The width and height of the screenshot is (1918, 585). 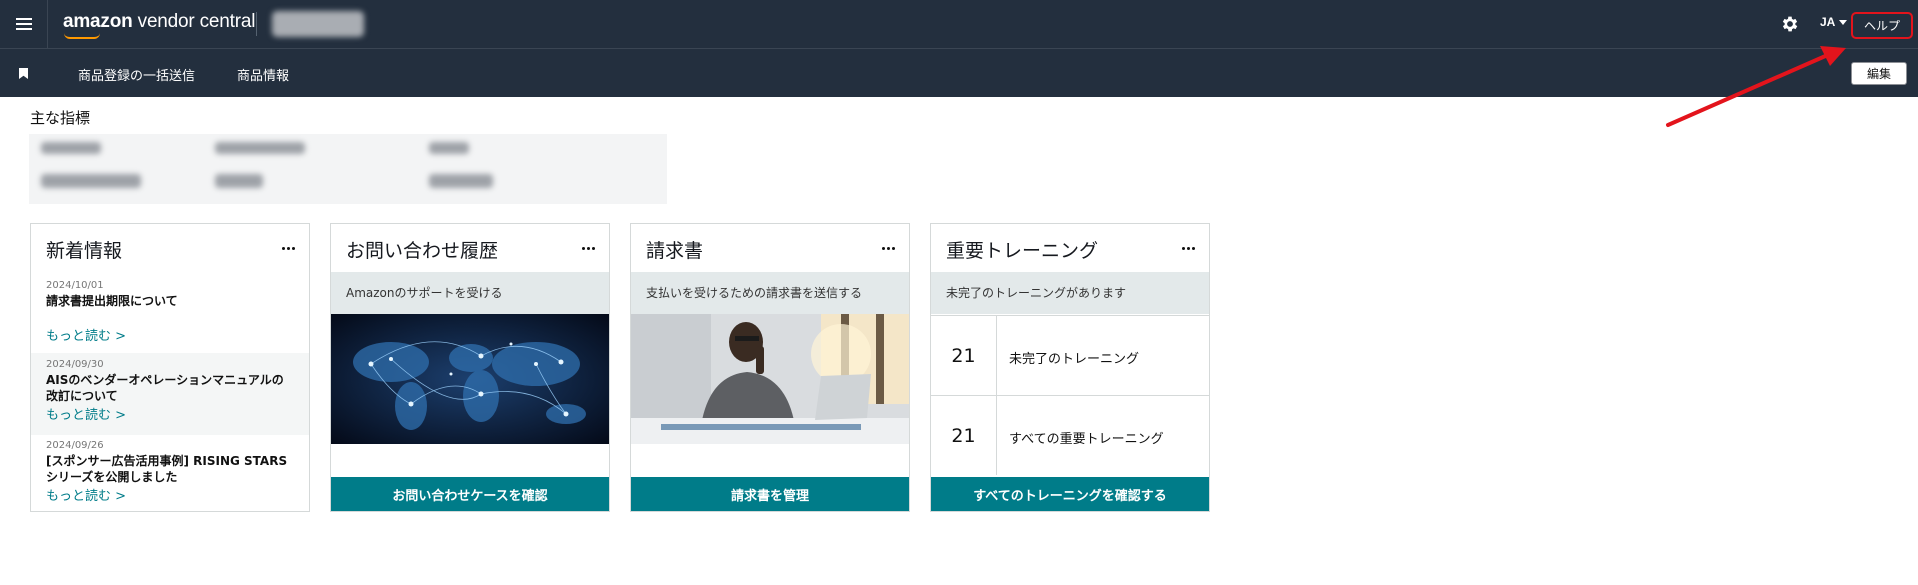 What do you see at coordinates (60, 118) in the screenshot?
I see `key-metrics-title: 主な指標` at bounding box center [60, 118].